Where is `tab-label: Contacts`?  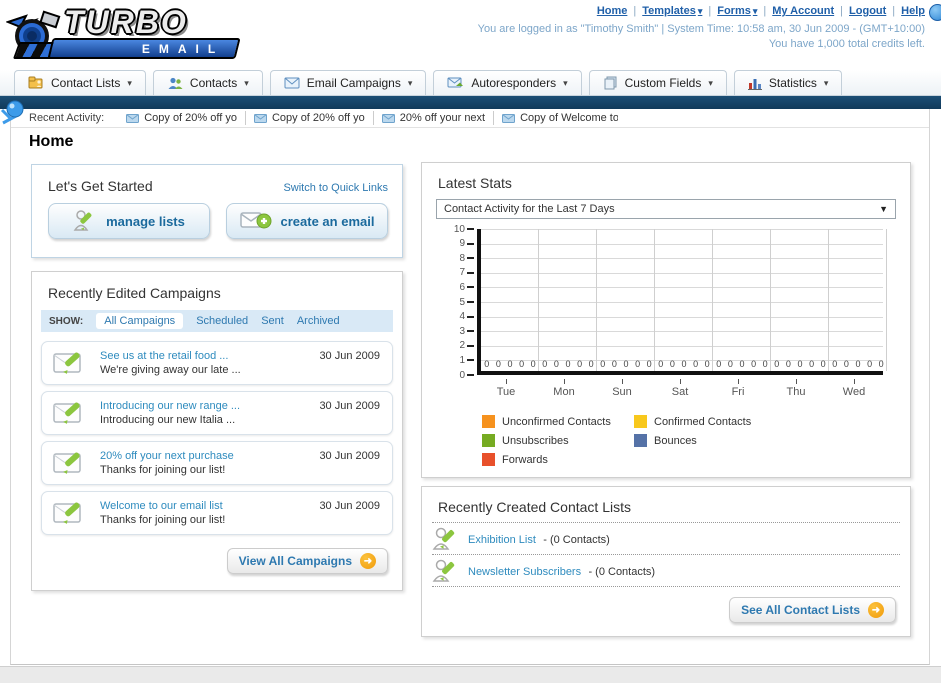
tab-label: Contacts is located at coordinates (213, 83).